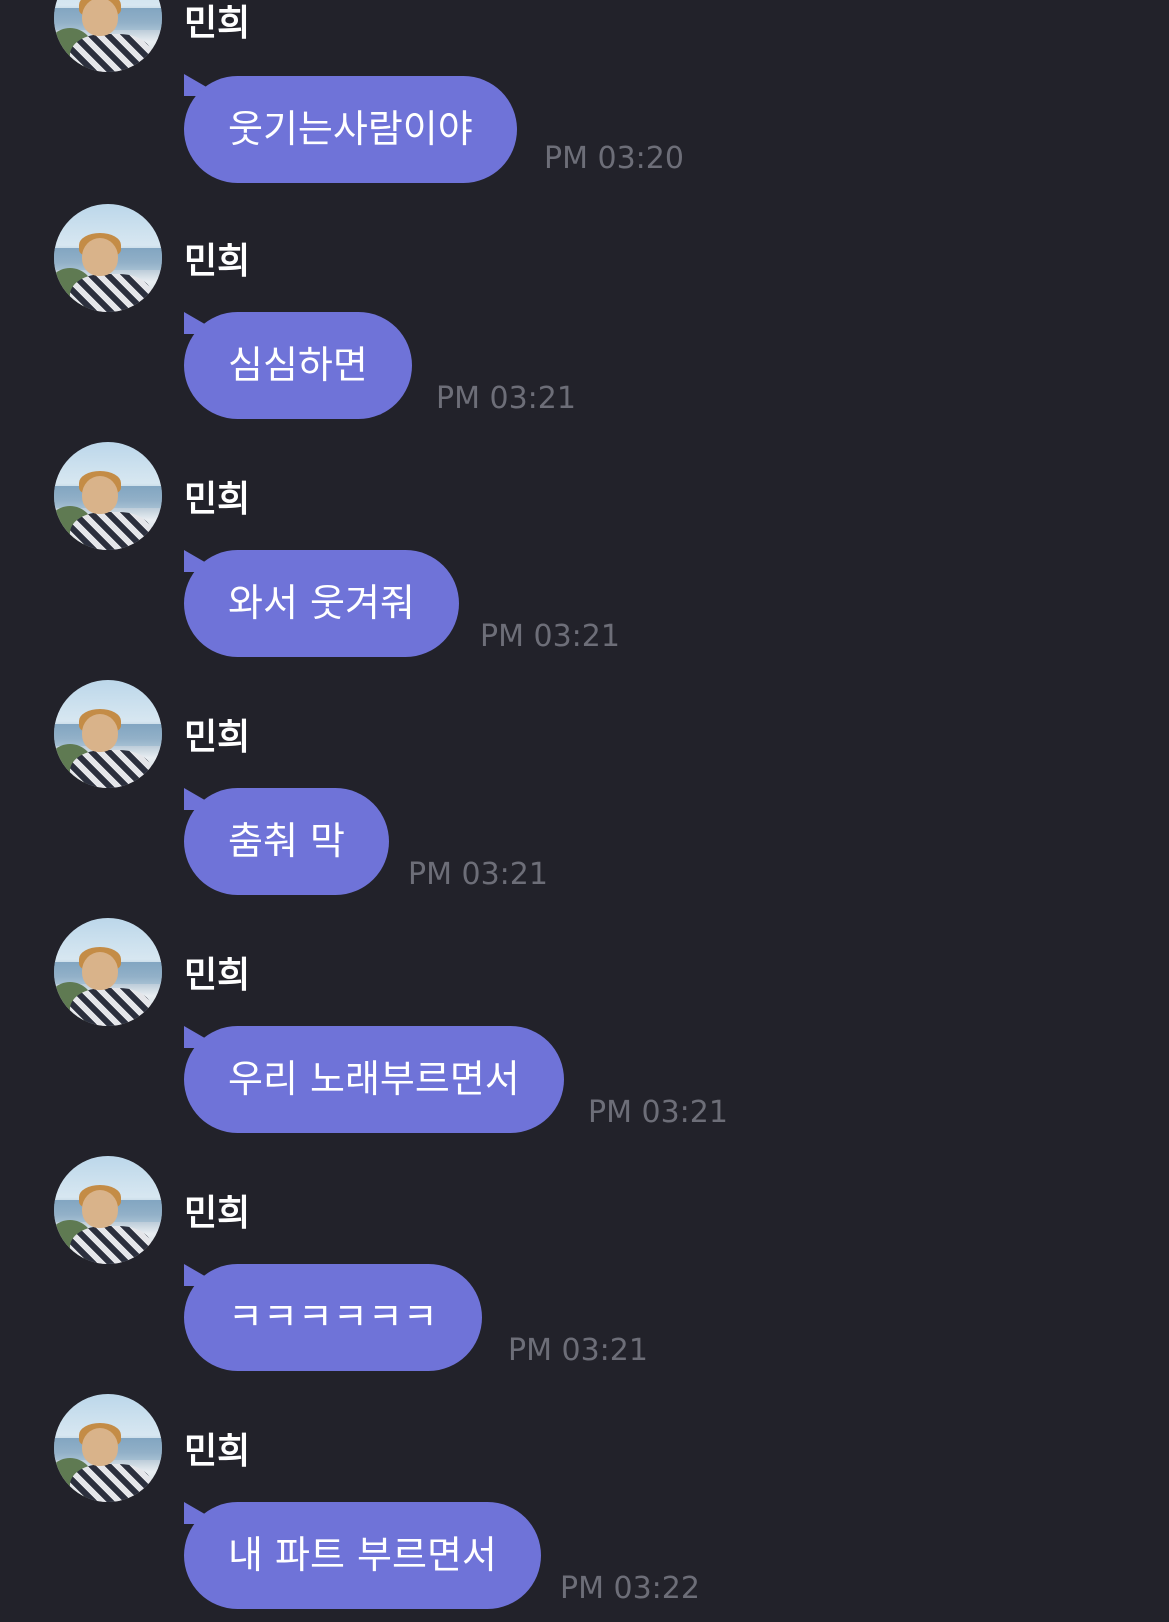 This screenshot has width=1169, height=1622. Describe the element at coordinates (217, 1451) in the screenshot. I see `sender-name: 민희` at that location.